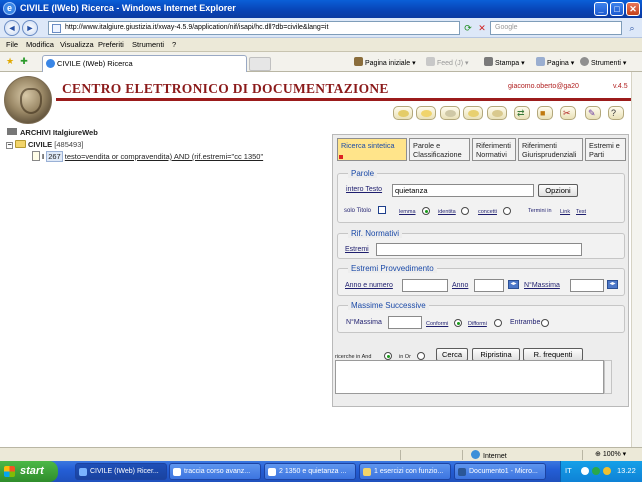  Describe the element at coordinates (40, 144) in the screenshot. I see `archive-label: CIVILE` at that location.